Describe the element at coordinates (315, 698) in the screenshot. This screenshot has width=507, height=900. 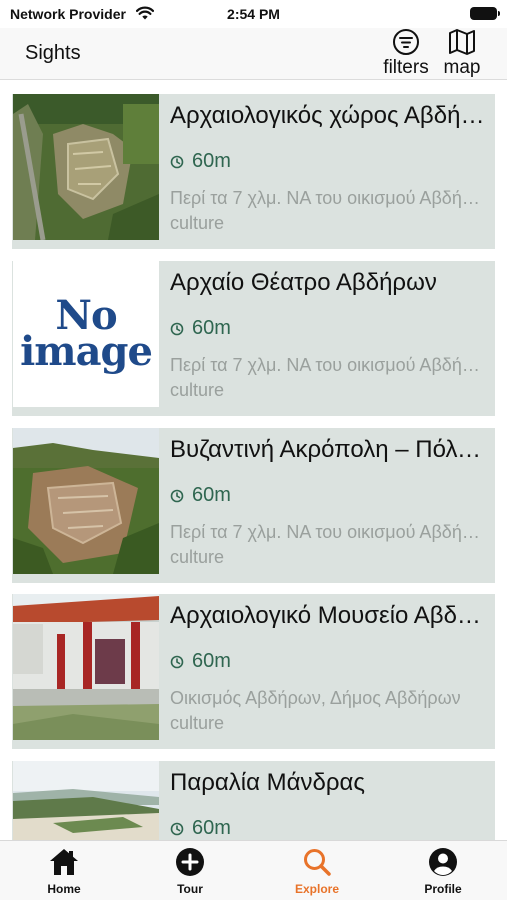
I see `sight-description: Οικισμός Αβδήρων, Δήμος Αβδήρων` at that location.